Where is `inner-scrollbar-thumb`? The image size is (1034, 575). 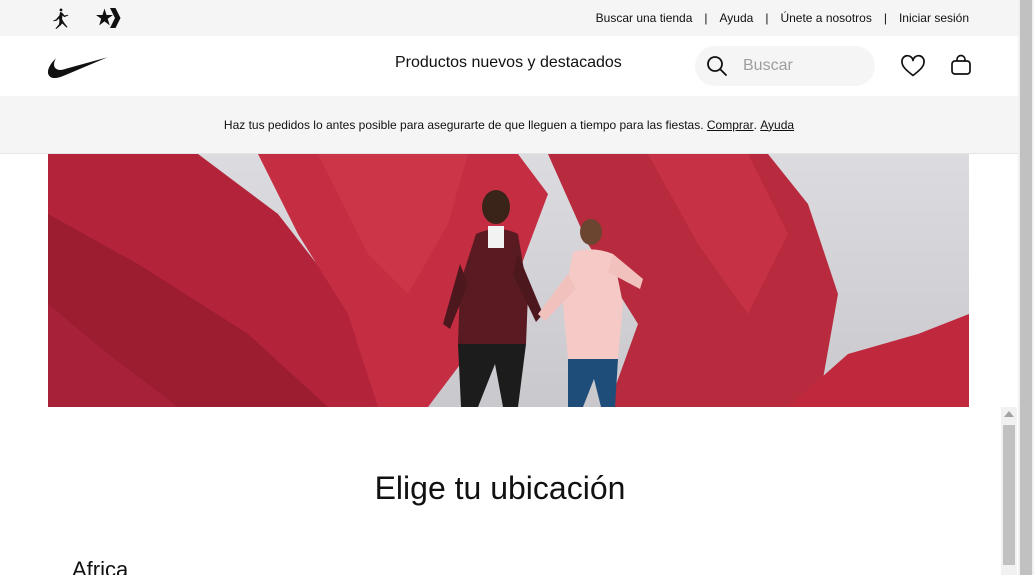 inner-scrollbar-thumb is located at coordinates (1009, 495).